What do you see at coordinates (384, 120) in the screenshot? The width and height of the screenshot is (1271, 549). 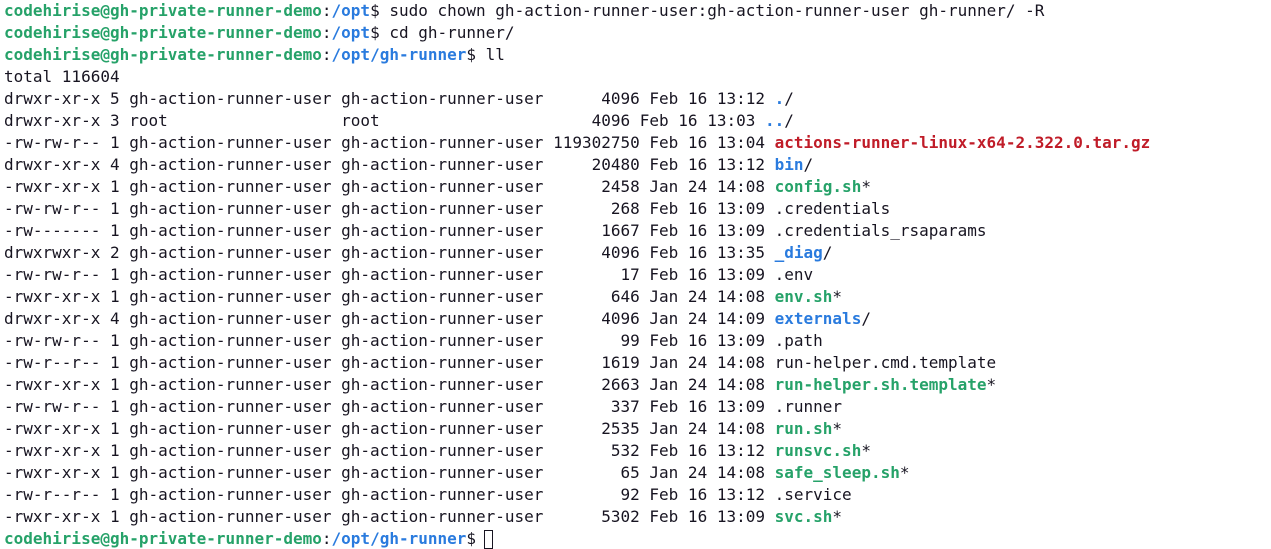 I see `listing-row-meta: drwxr-xr-x 3 root root 4096 Feb 16 13:03` at bounding box center [384, 120].